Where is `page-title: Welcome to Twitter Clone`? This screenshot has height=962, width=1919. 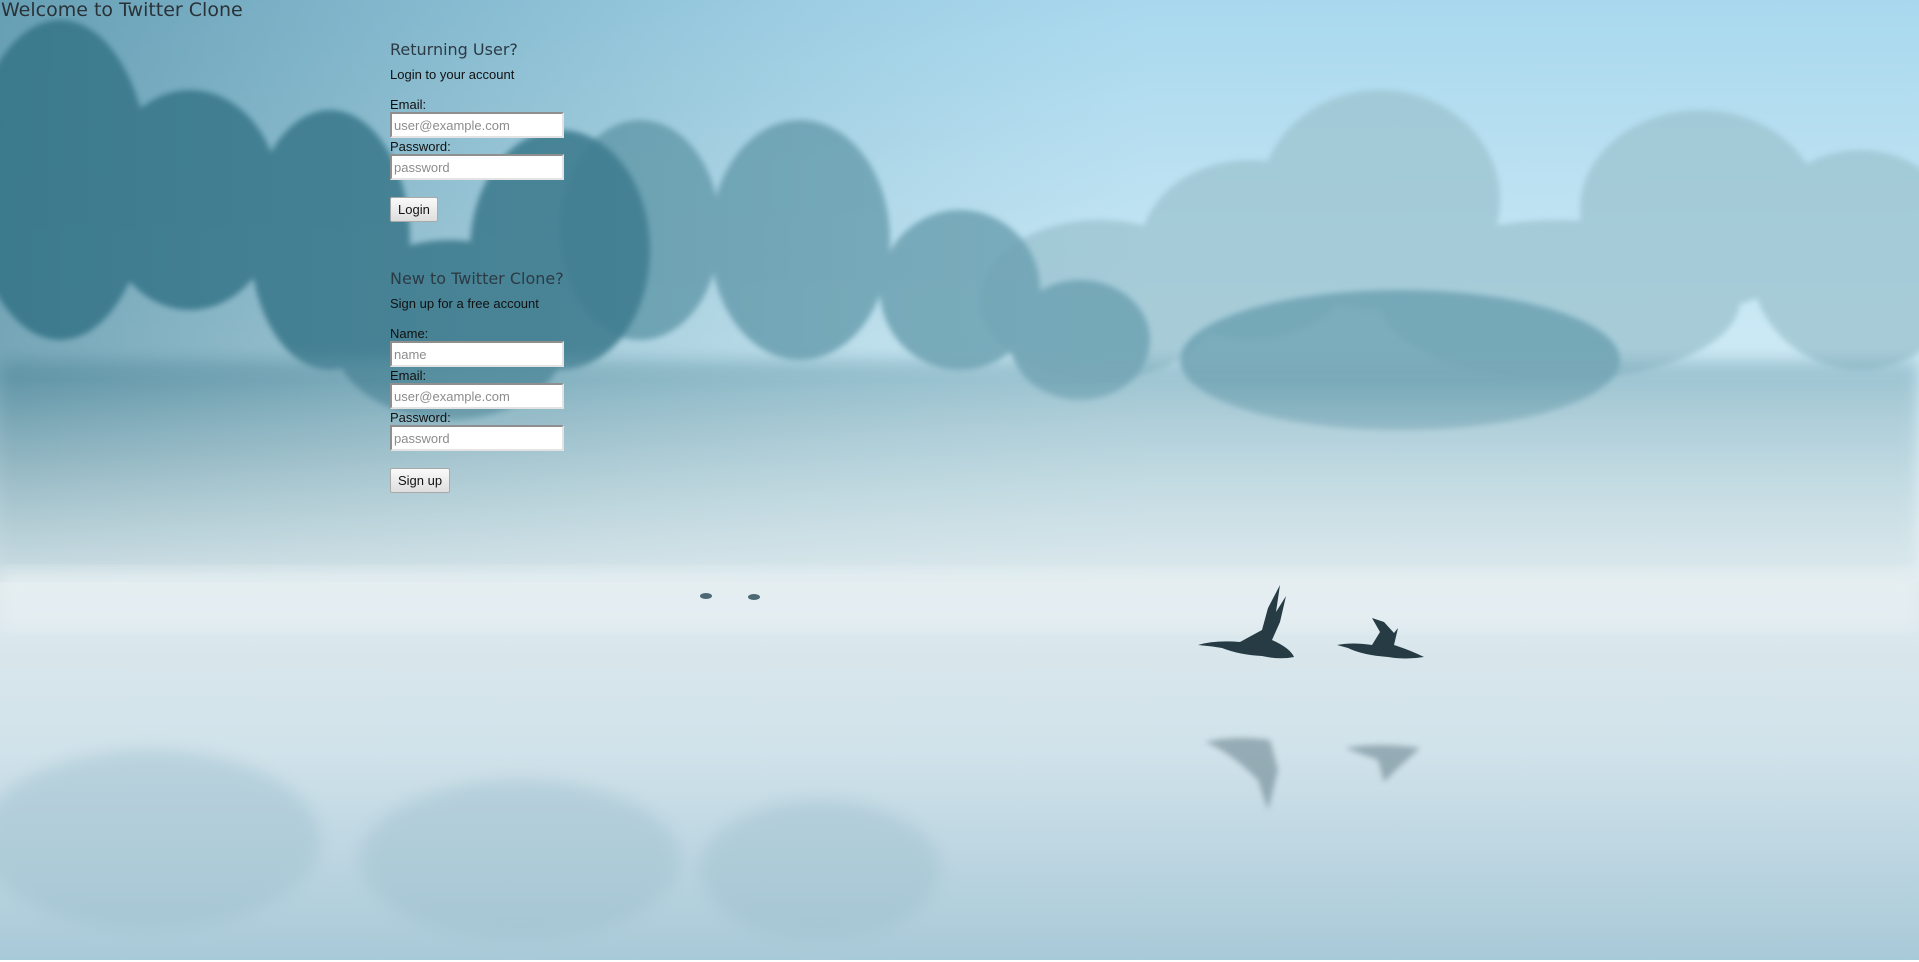
page-title: Welcome to Twitter Clone is located at coordinates (122, 10).